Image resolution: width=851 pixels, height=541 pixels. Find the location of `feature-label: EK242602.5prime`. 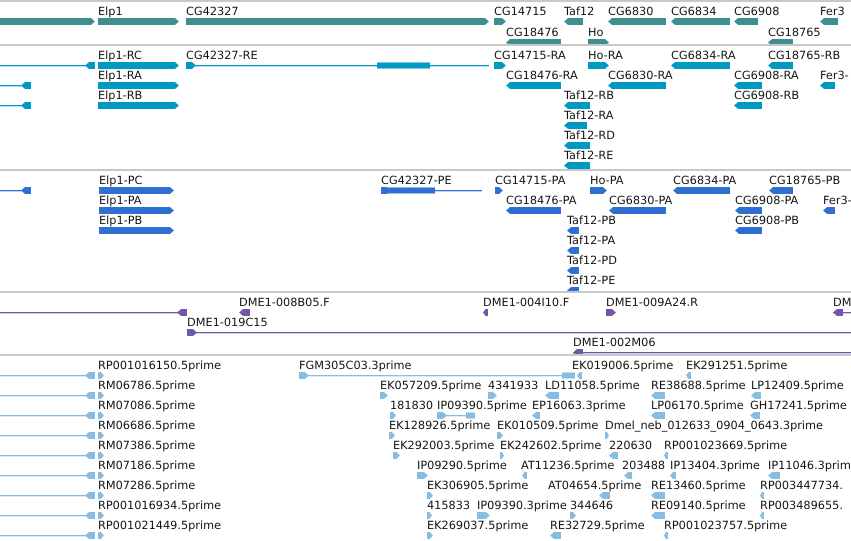

feature-label: EK242602.5prime is located at coordinates (551, 445).